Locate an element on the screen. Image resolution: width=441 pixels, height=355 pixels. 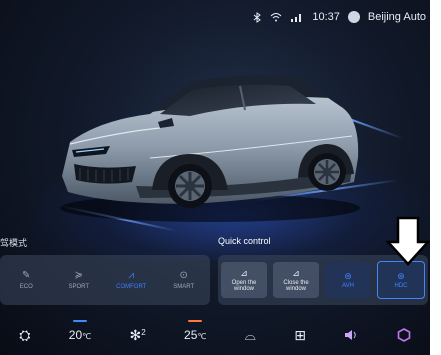
mode-comfort-label: COMFORT is located at coordinates (131, 286).